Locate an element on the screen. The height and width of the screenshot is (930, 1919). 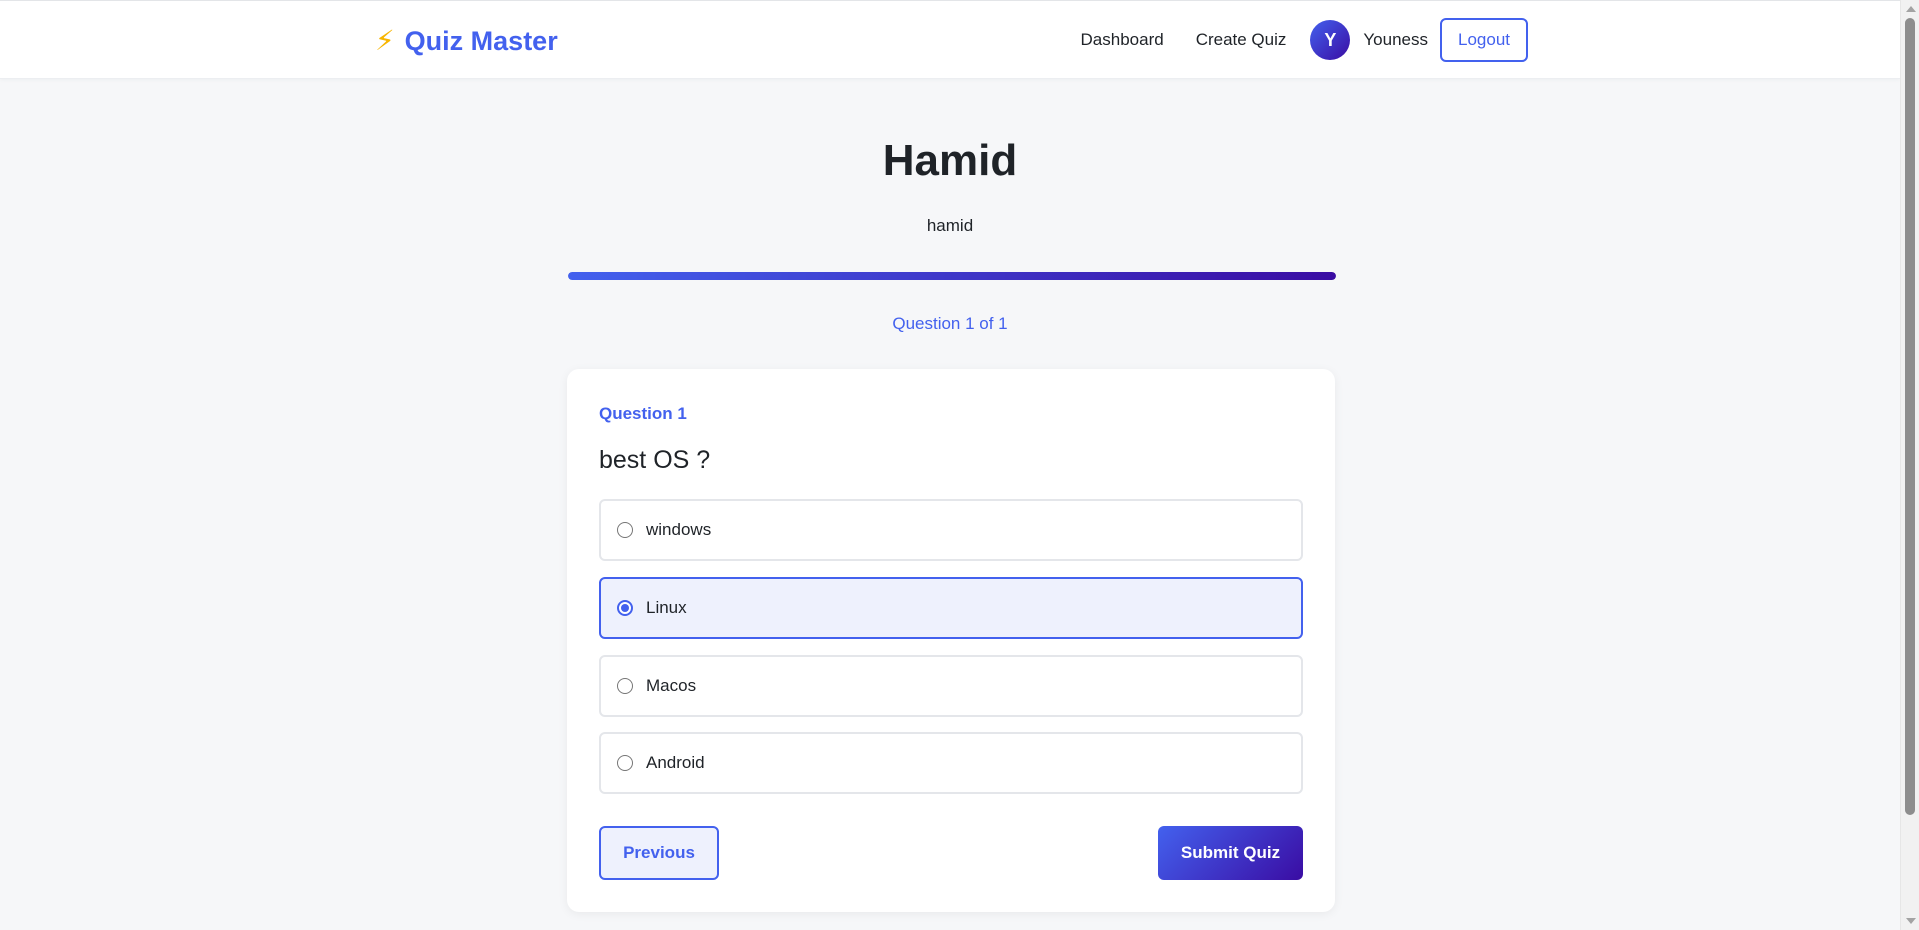
logout-button: Logout is located at coordinates (1484, 40).